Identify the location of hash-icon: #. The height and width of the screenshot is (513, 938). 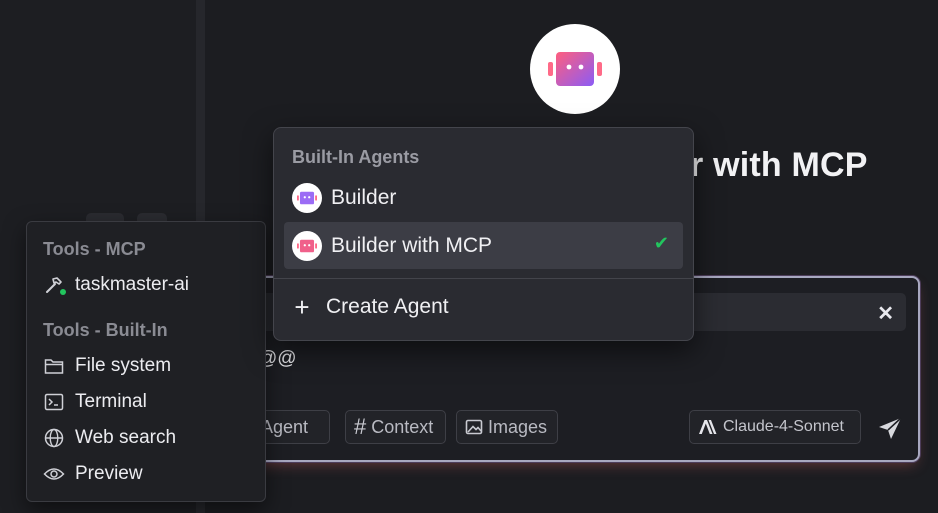
(360, 426).